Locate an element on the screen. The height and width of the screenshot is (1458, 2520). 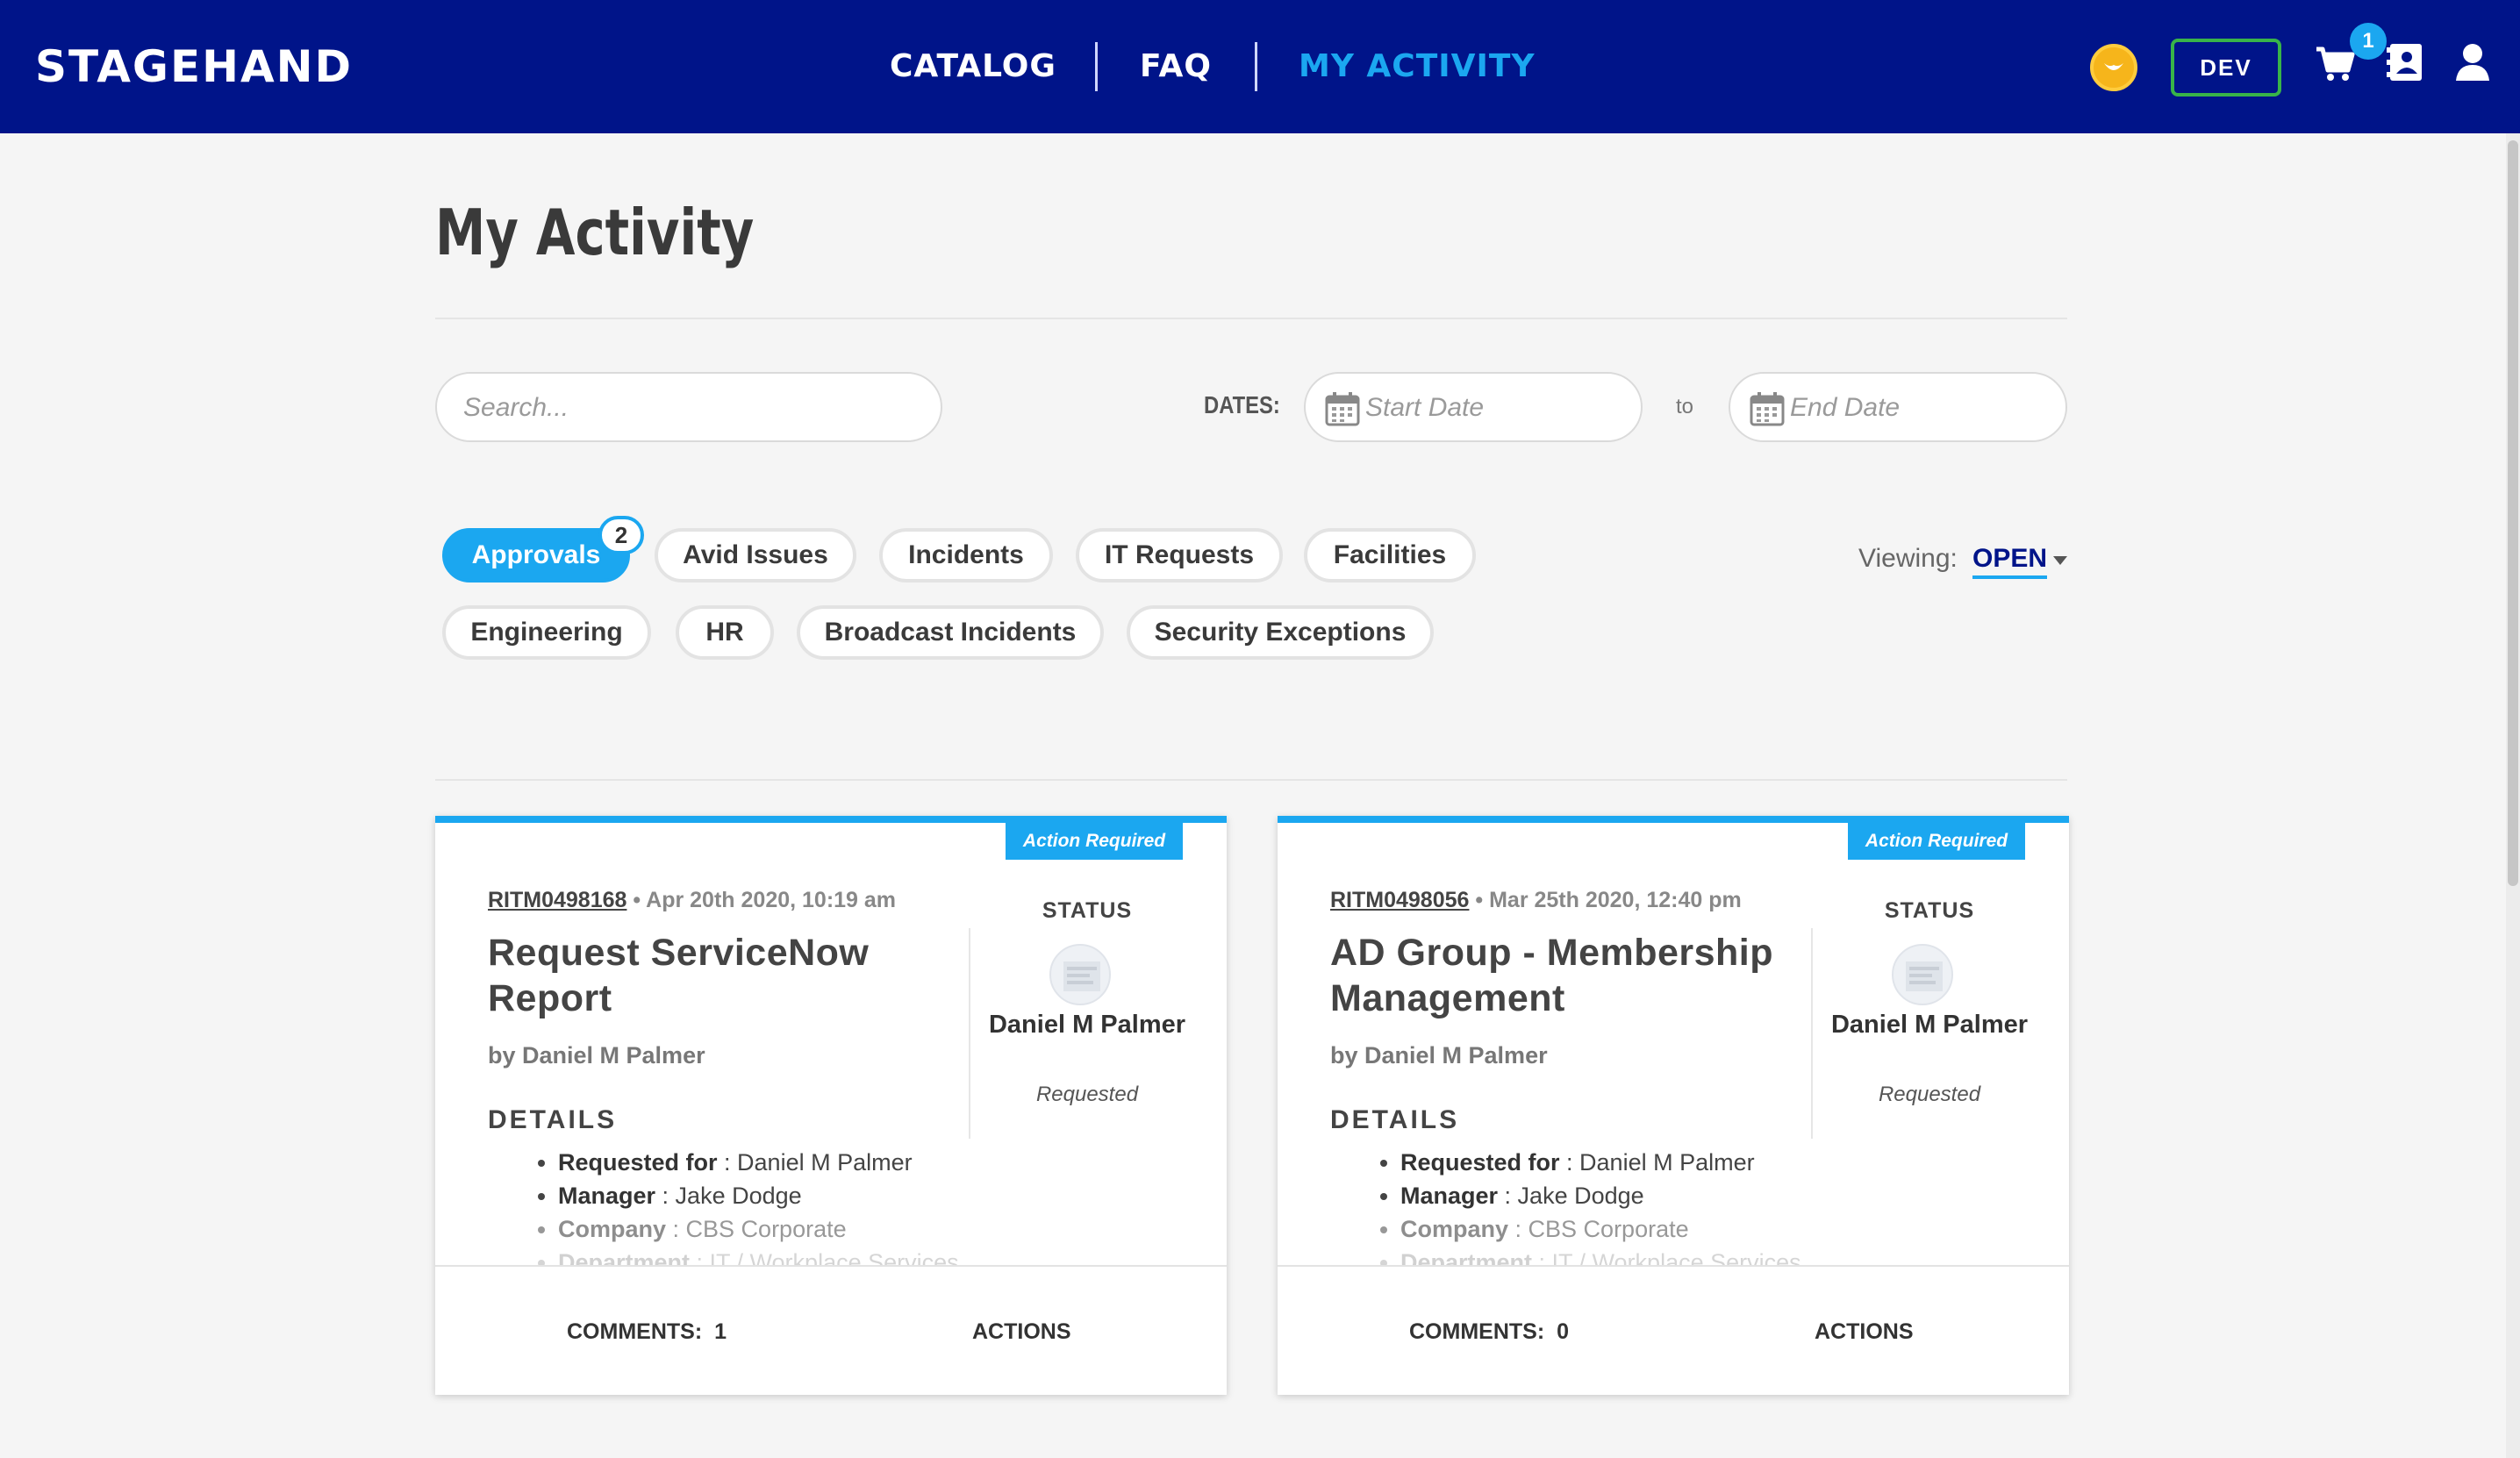
card-title: Request ServiceNow Report is located at coordinates (725, 976).